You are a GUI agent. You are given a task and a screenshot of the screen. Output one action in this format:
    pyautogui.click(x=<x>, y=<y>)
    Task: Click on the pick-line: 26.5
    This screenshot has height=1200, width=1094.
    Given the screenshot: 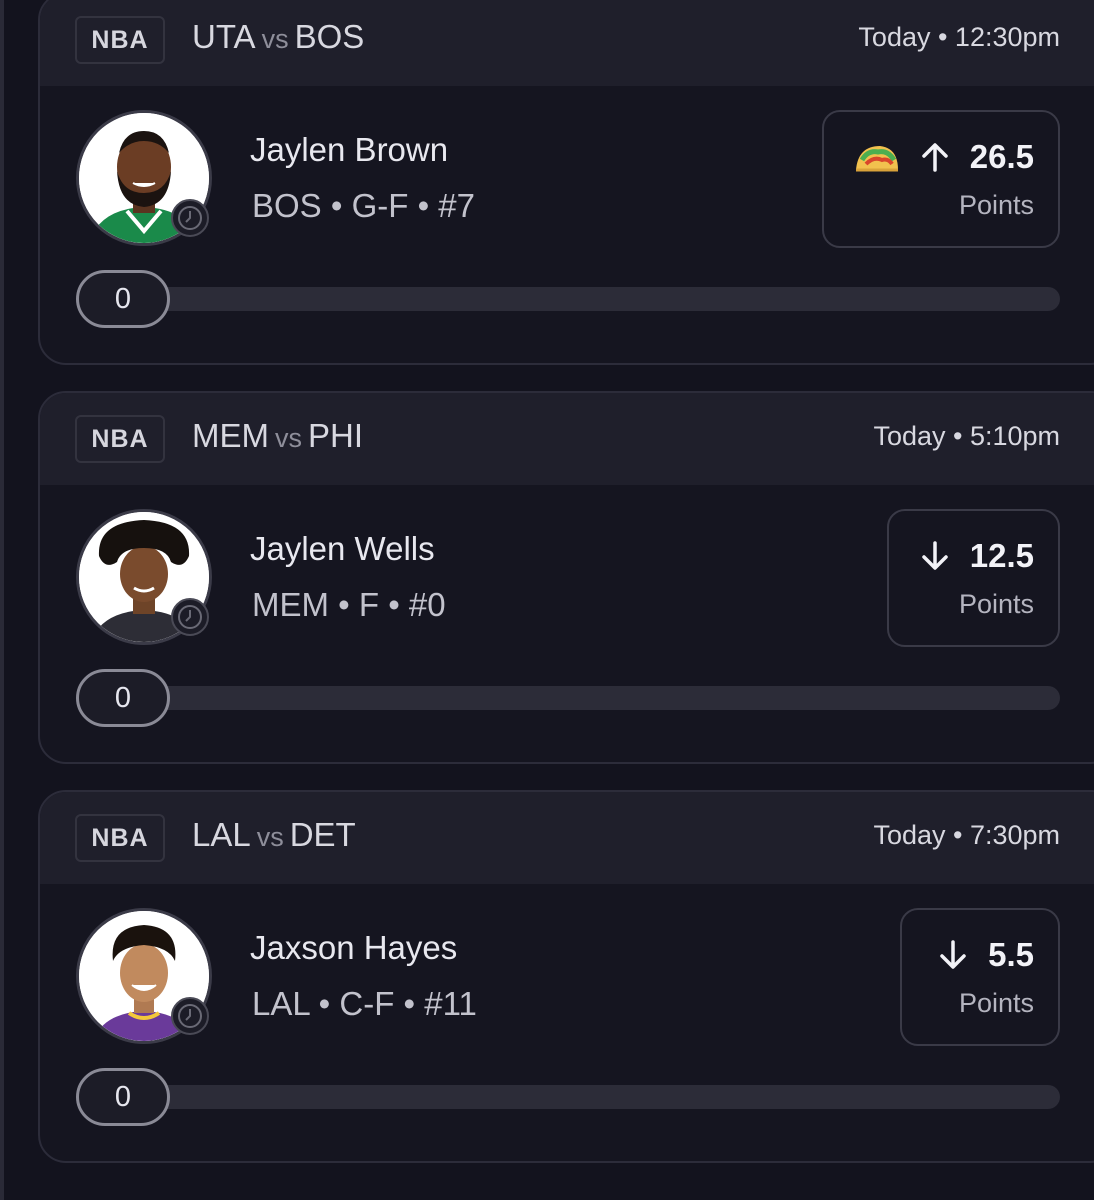 What is the action you would take?
    pyautogui.click(x=943, y=157)
    